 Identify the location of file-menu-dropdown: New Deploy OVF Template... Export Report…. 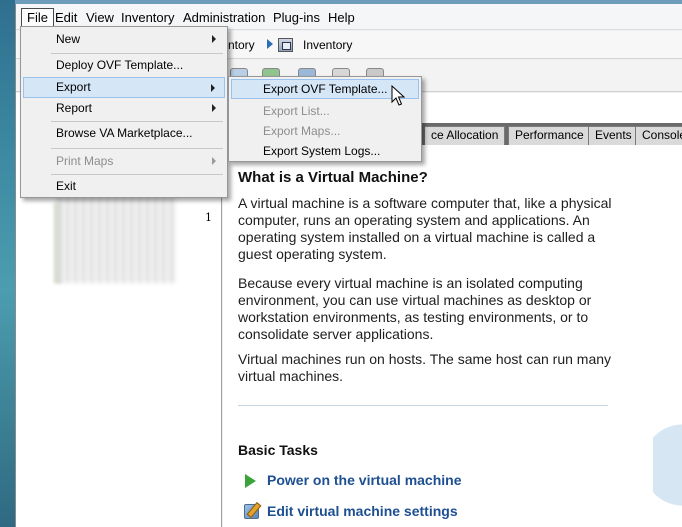
(124, 112).